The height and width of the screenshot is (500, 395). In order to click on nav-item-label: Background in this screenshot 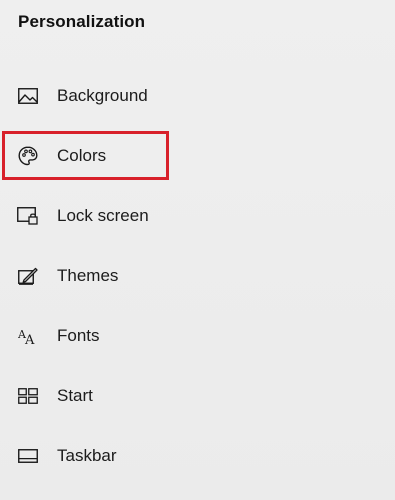, I will do `click(102, 95)`.